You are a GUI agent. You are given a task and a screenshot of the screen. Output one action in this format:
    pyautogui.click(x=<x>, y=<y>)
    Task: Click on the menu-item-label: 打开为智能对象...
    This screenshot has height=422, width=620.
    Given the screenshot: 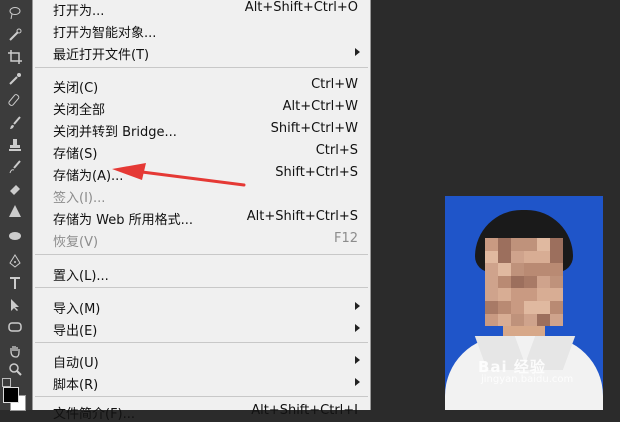 What is the action you would take?
    pyautogui.click(x=105, y=33)
    